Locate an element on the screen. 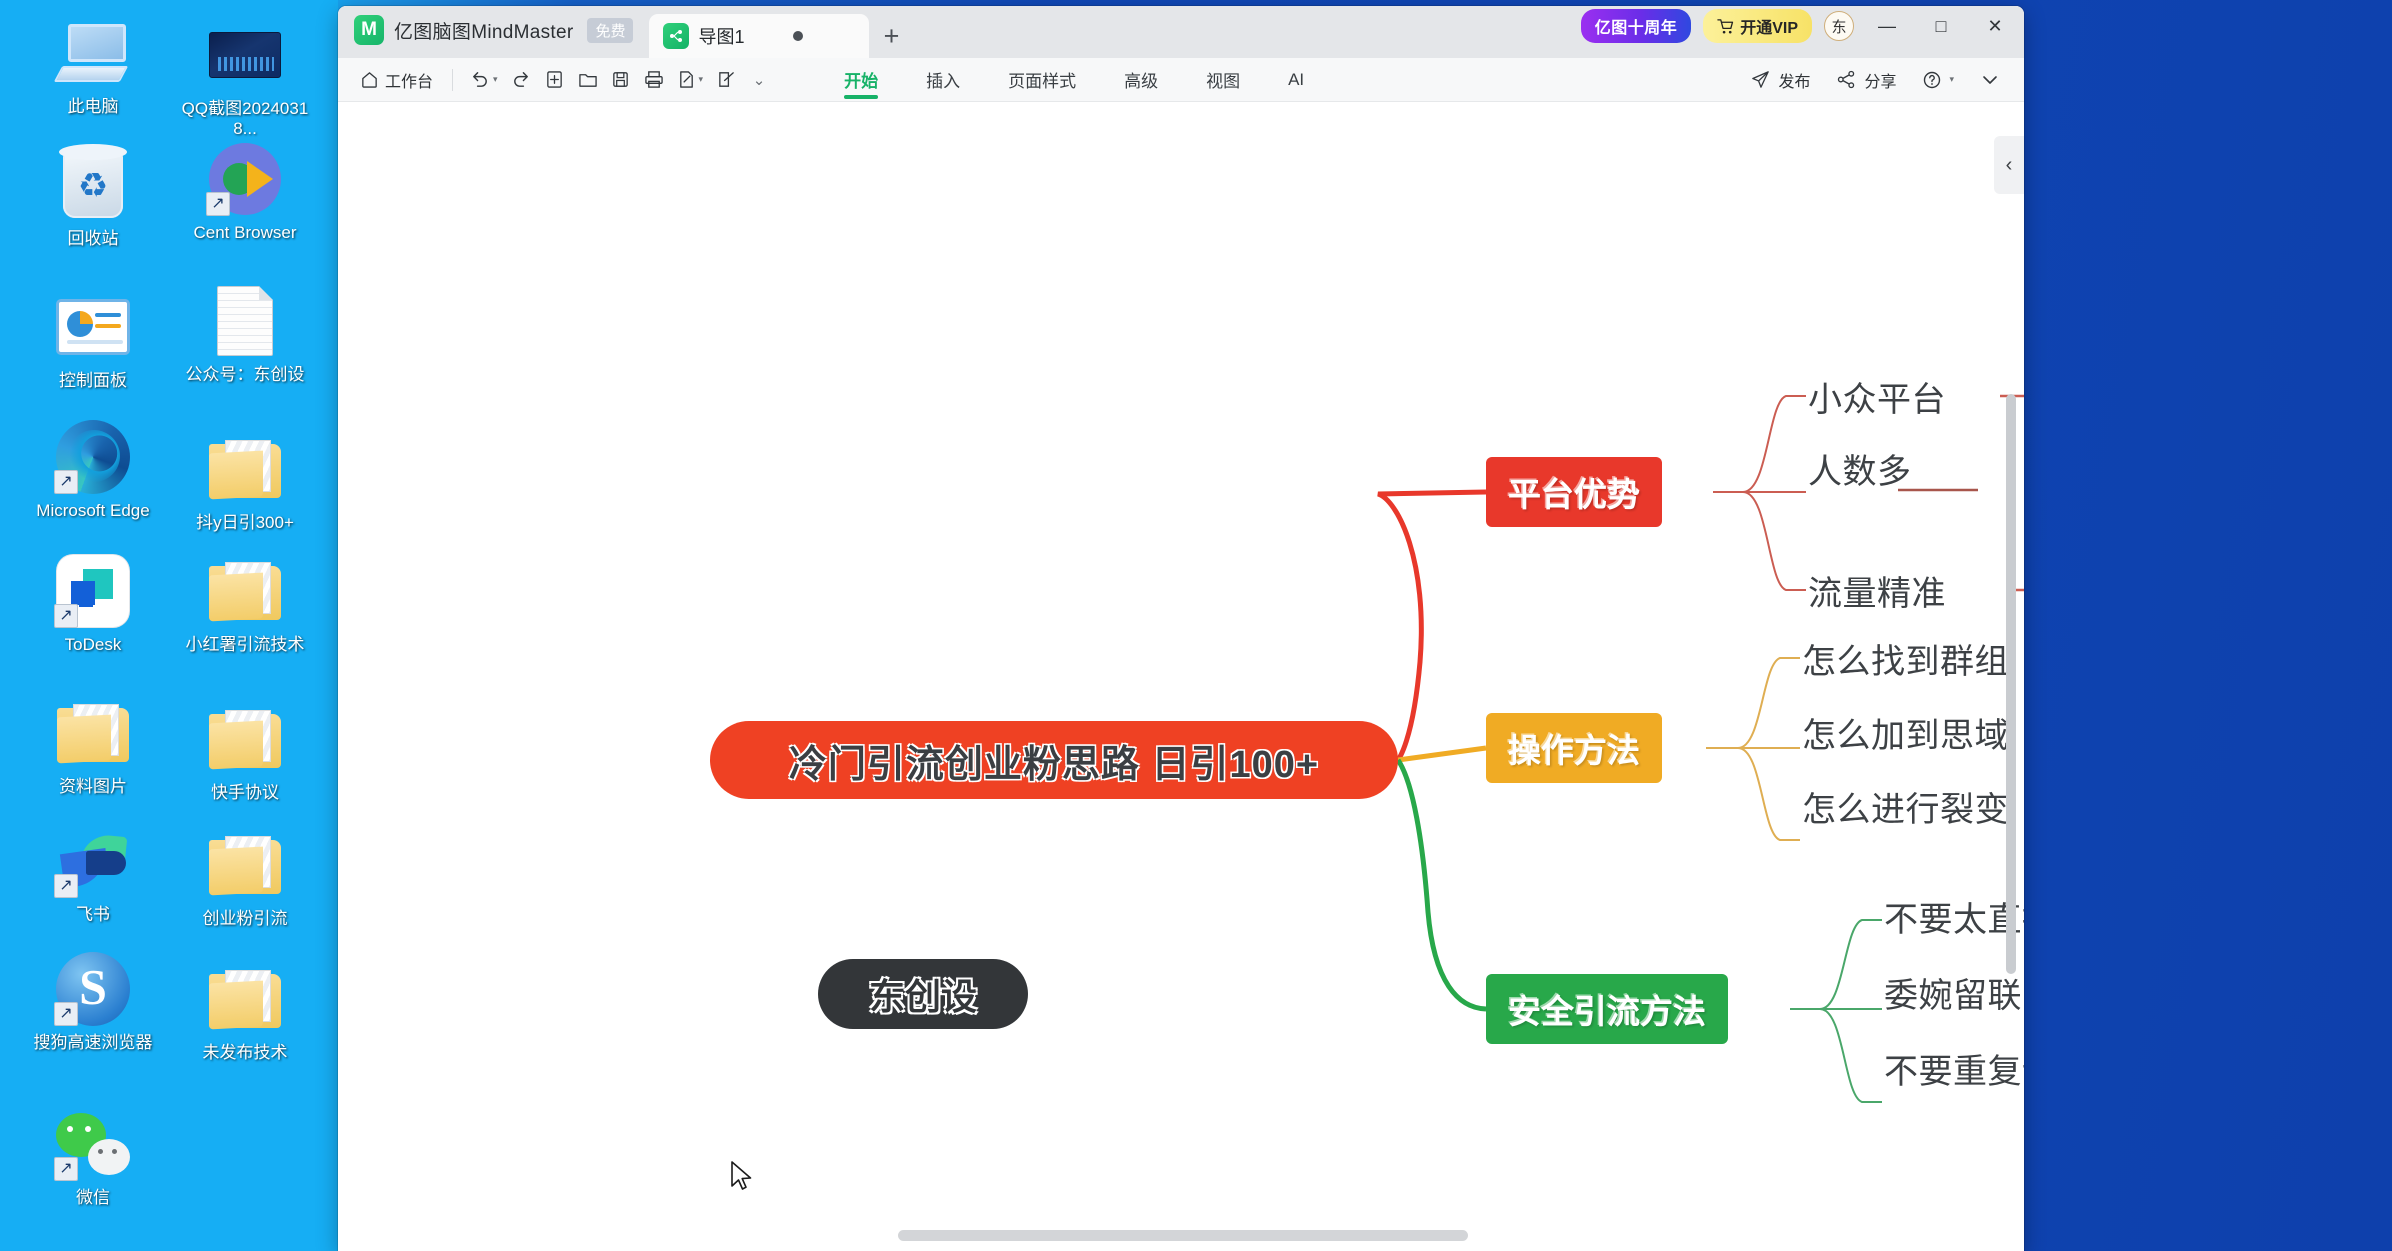 Image resolution: width=2392 pixels, height=1251 pixels. chevron-down-icon is located at coordinates (1990, 79).